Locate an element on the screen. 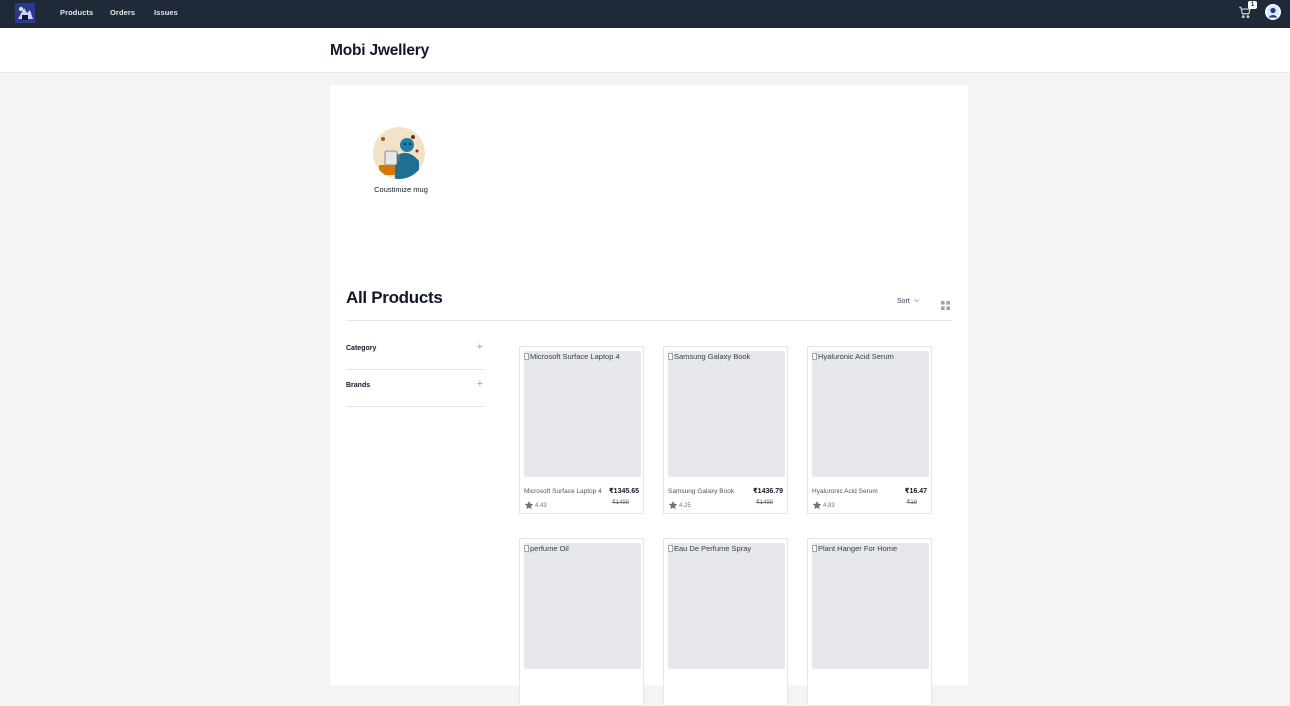 Image resolution: width=1290 pixels, height=706 pixels. nav-issues-link: Issues is located at coordinates (166, 12).